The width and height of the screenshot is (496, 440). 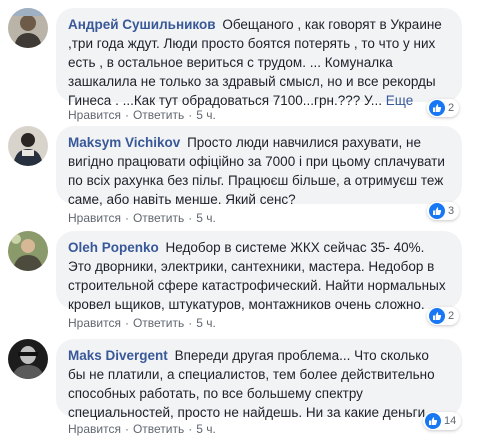 I want to click on reaction-count: 3, so click(x=443, y=211).